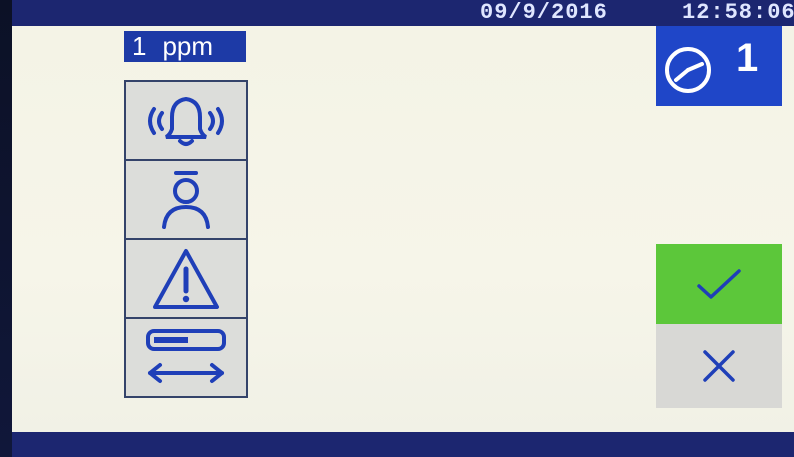 The height and width of the screenshot is (457, 794). Describe the element at coordinates (403, 13) in the screenshot. I see `status-bar` at that location.